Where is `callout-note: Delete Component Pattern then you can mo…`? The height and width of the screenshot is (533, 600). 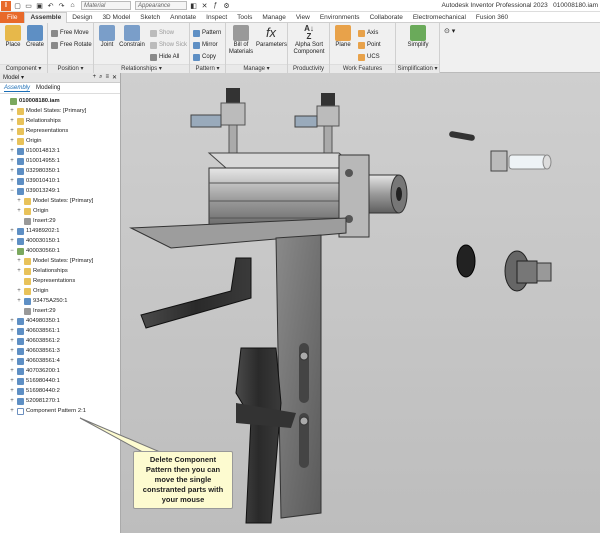 callout-note: Delete Component Pattern then you can mo… is located at coordinates (183, 480).